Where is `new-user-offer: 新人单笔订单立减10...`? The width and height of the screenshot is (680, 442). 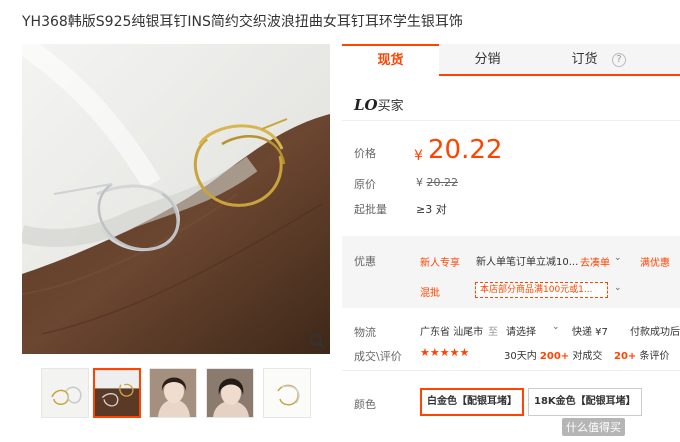 new-user-offer: 新人单笔订单立减10... is located at coordinates (527, 262).